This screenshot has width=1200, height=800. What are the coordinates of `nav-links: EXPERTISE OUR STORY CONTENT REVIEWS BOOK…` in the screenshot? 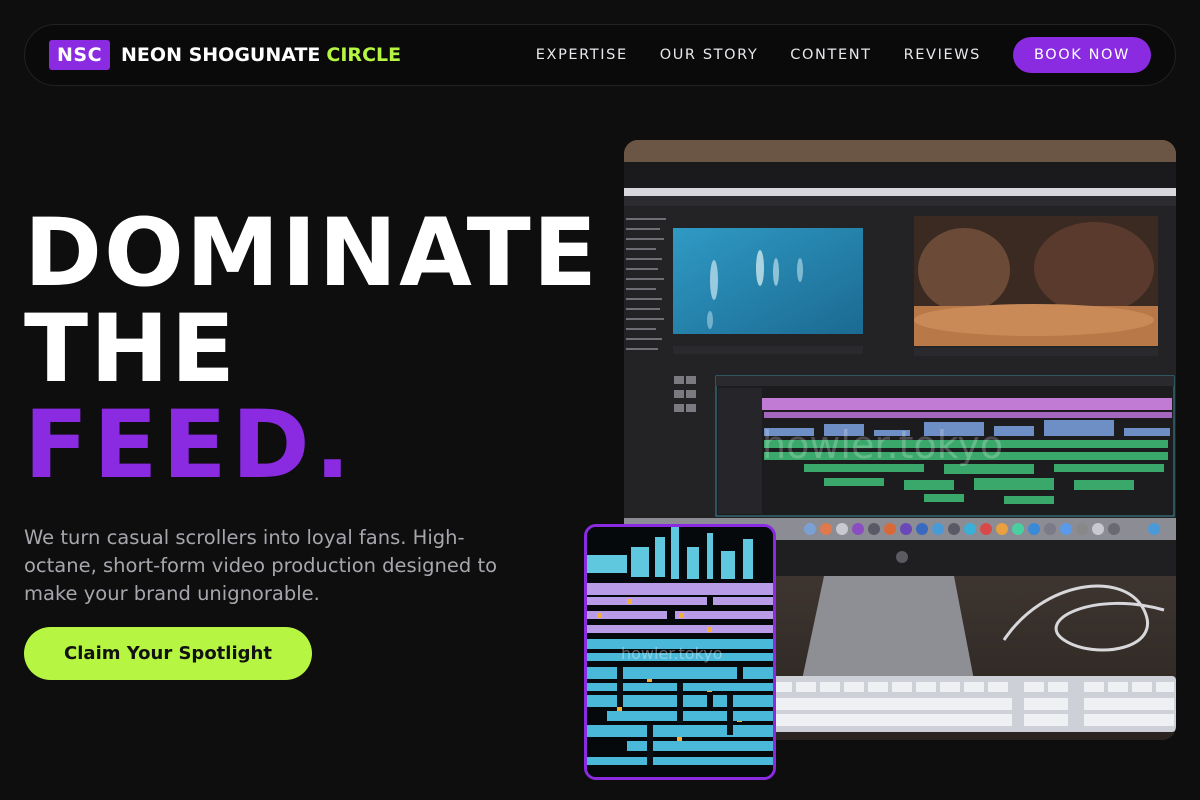 It's located at (843, 55).